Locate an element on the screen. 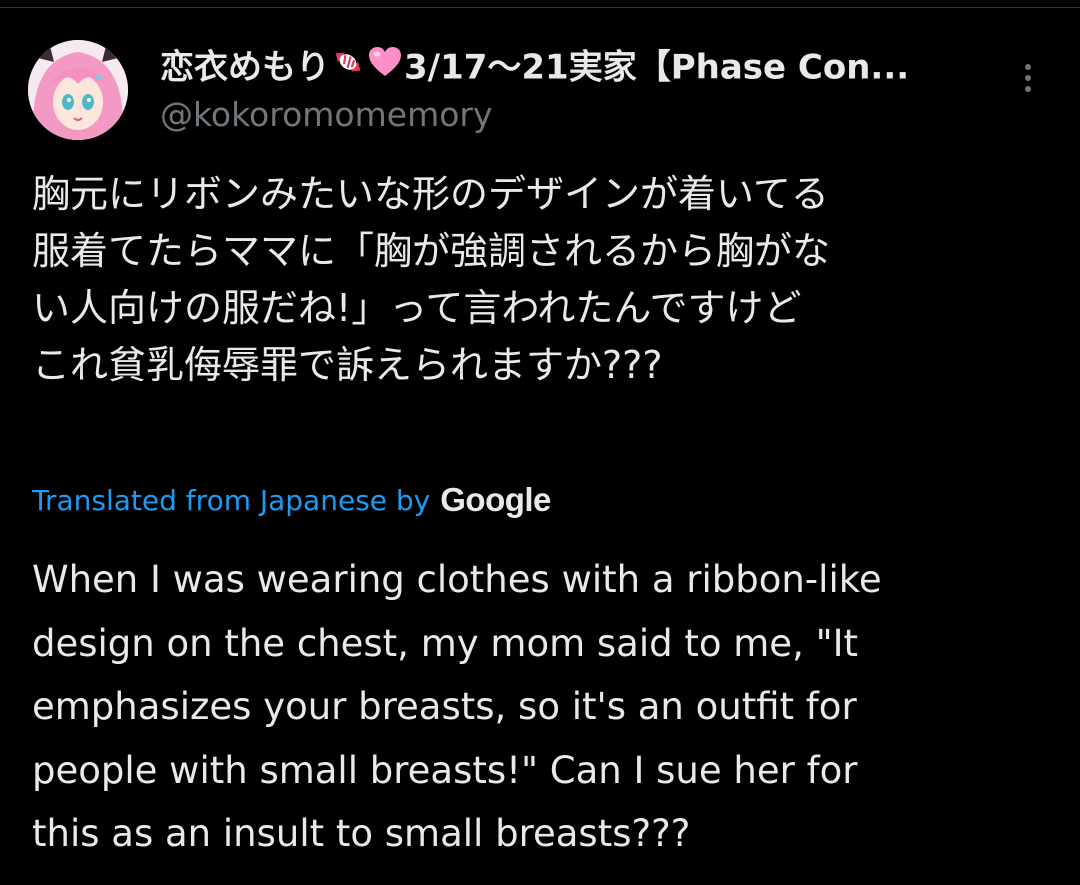 The width and height of the screenshot is (1080, 885). tweet-line: 胸元にリボンみたいな形のデザインが着いてる is located at coordinates (430, 194).